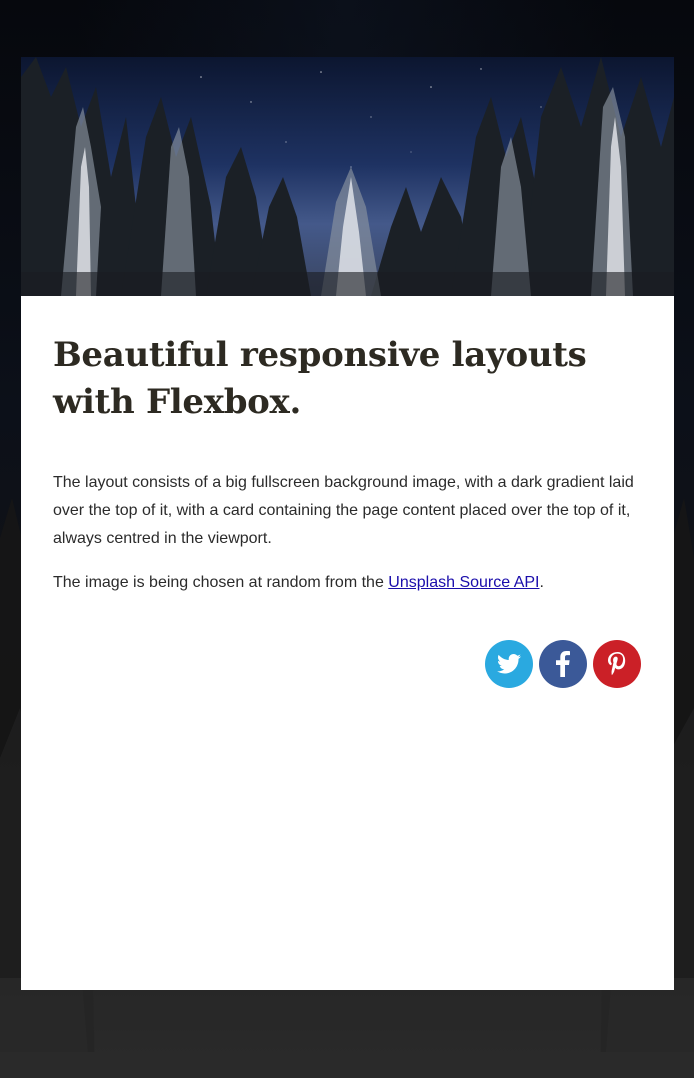 This screenshot has width=694, height=1078. I want to click on facebook-share-button, so click(563, 664).